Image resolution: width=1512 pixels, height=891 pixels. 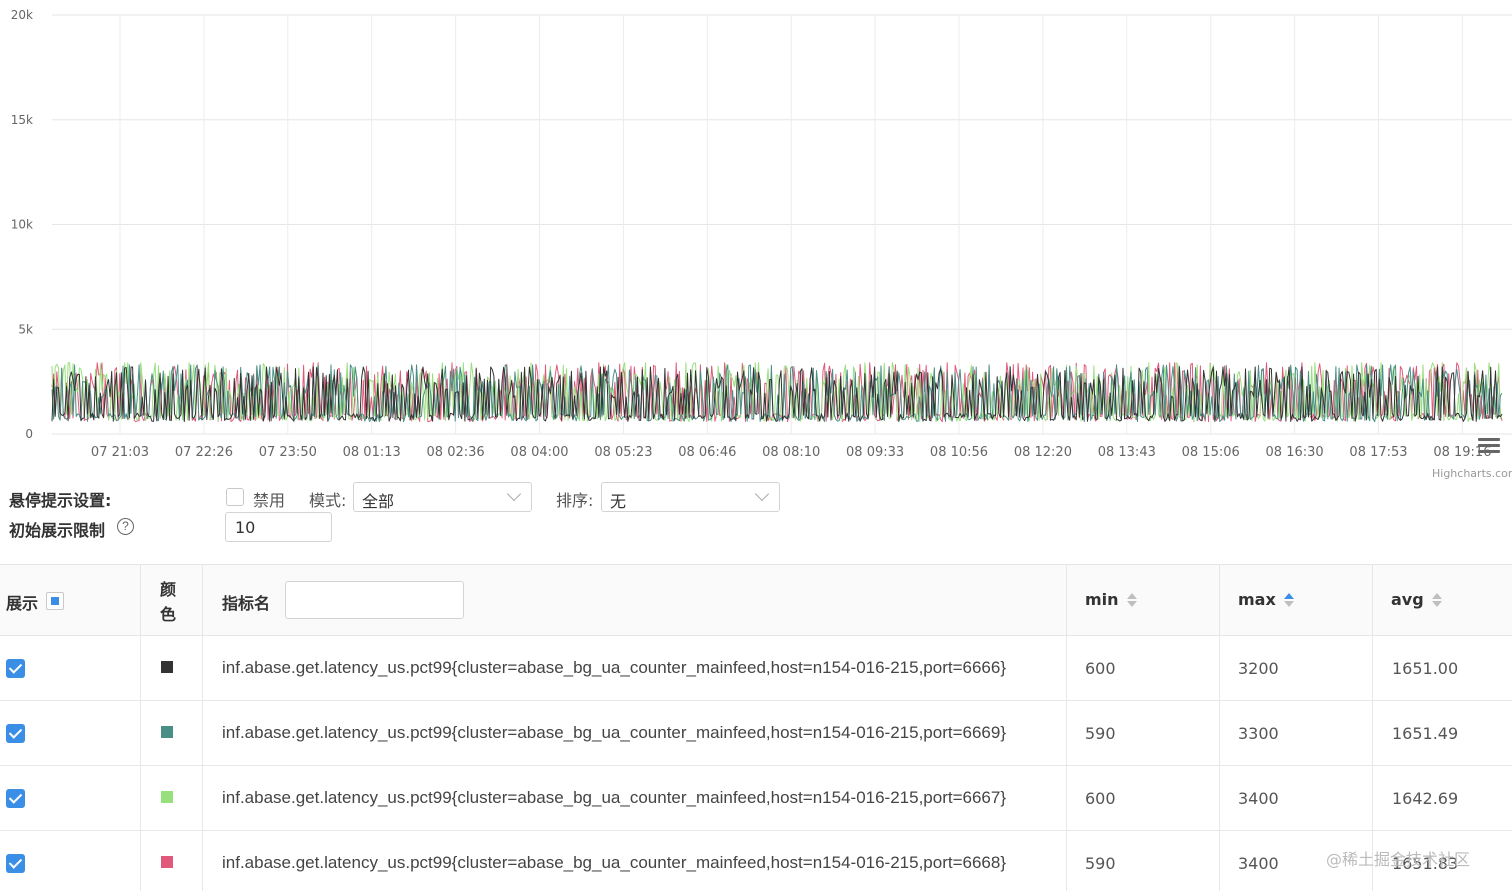 I want to click on avg-cell: 1642.69, so click(x=1442, y=798).